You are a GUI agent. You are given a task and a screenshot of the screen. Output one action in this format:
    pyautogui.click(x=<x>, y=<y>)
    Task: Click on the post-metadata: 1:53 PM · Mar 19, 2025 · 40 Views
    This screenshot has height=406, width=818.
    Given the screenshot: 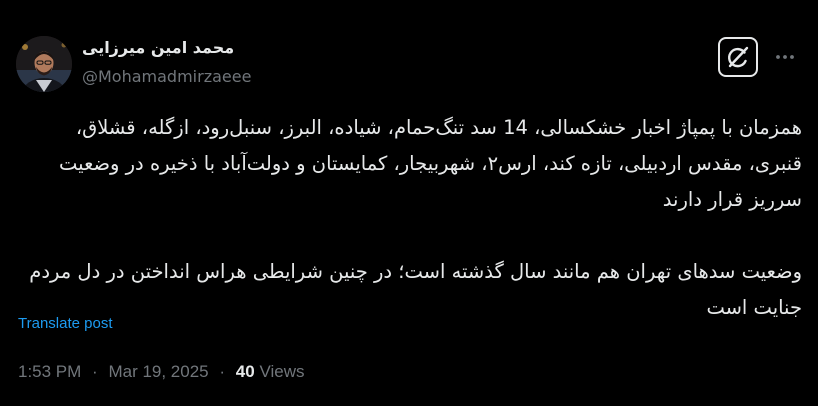 What is the action you would take?
    pyautogui.click(x=161, y=372)
    